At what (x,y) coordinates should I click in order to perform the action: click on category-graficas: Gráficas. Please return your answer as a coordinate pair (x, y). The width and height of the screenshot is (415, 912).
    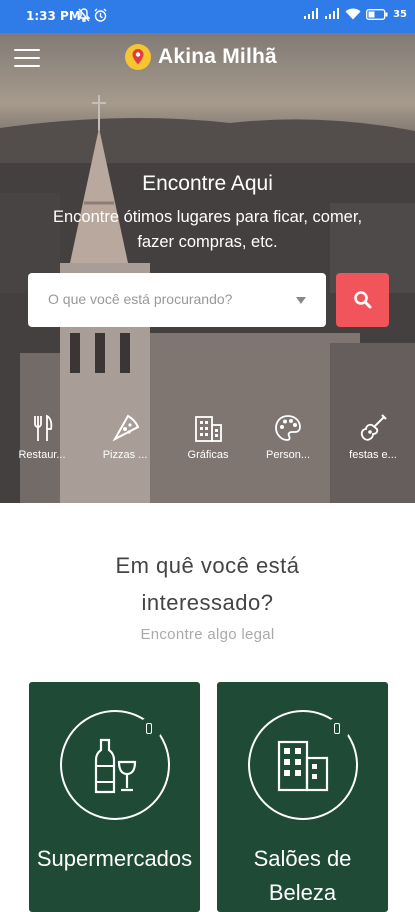
    Looking at the image, I should click on (208, 437).